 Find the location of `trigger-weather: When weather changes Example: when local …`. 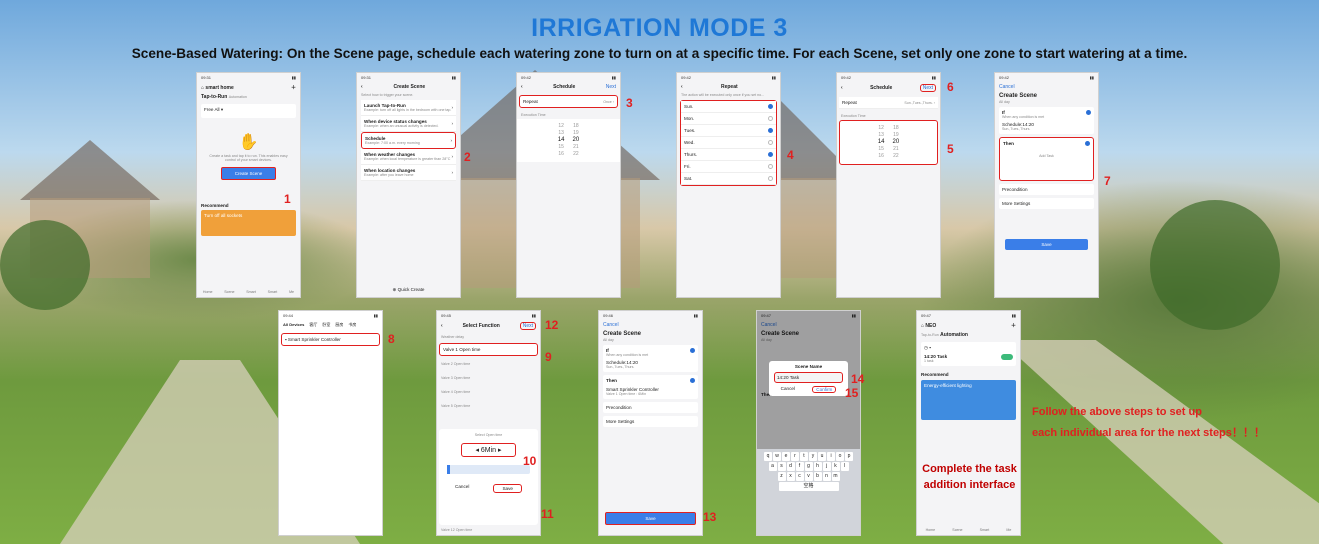

trigger-weather: When weather changes Example: when local … is located at coordinates (408, 157).